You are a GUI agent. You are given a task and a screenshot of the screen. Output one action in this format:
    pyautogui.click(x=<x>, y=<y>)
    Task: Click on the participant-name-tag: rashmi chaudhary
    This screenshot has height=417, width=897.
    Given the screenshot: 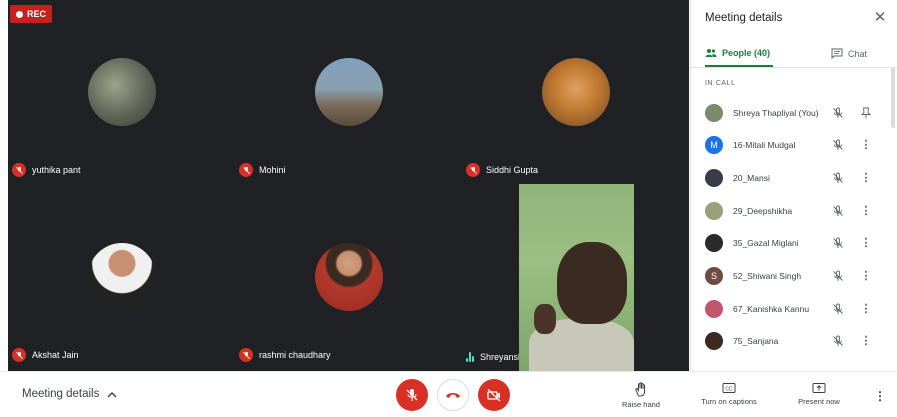 What is the action you would take?
    pyautogui.click(x=285, y=355)
    